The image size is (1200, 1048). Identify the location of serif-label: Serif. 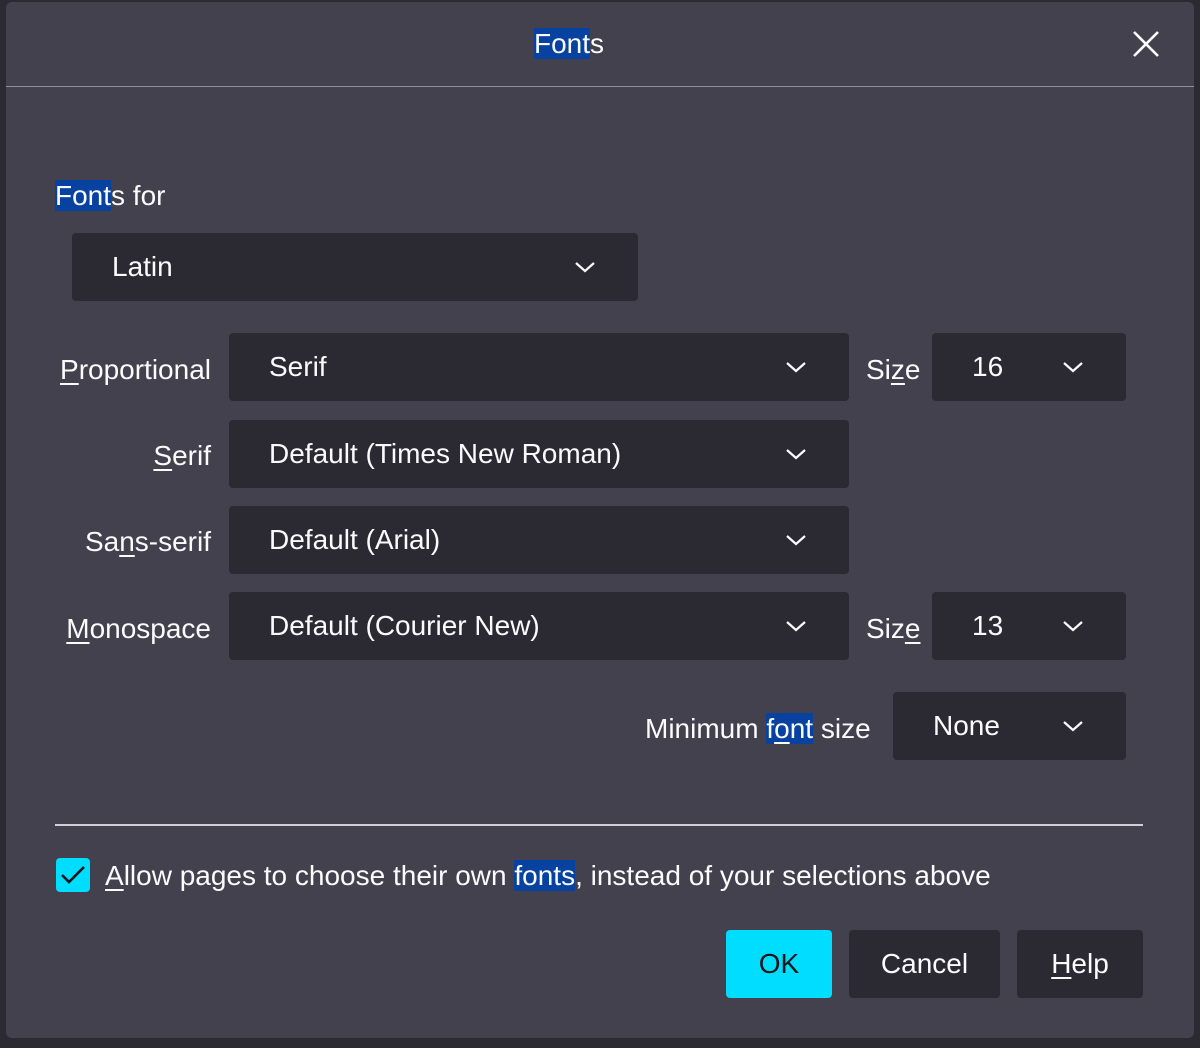
(182, 456).